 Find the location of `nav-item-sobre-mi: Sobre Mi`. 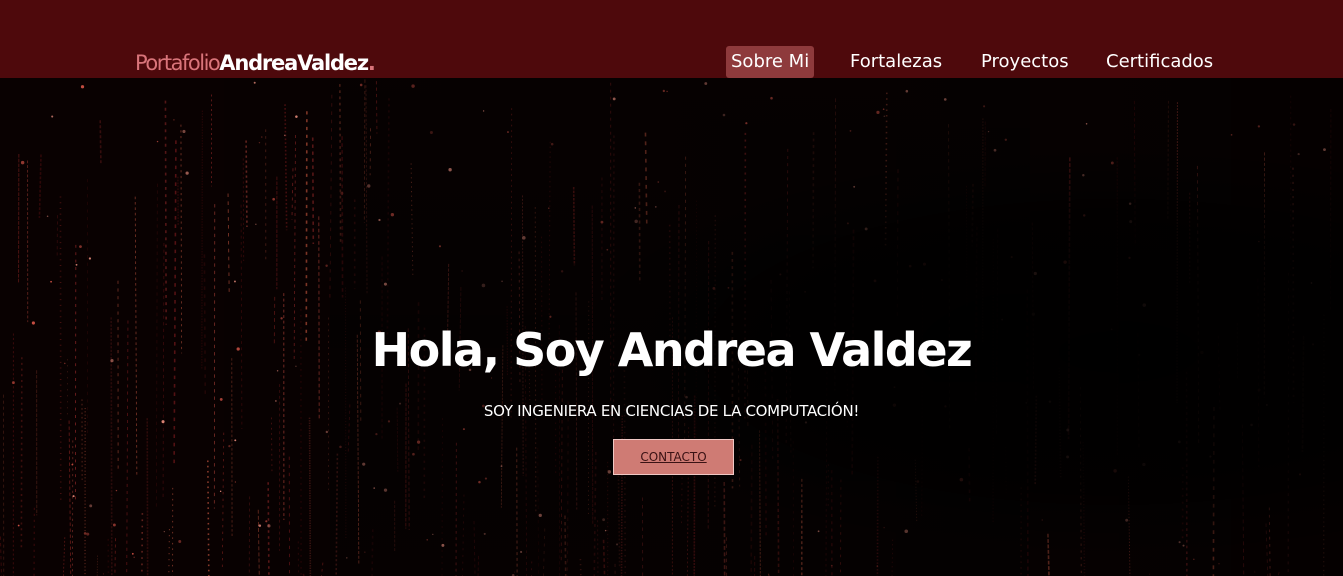

nav-item-sobre-mi: Sobre Mi is located at coordinates (770, 62).